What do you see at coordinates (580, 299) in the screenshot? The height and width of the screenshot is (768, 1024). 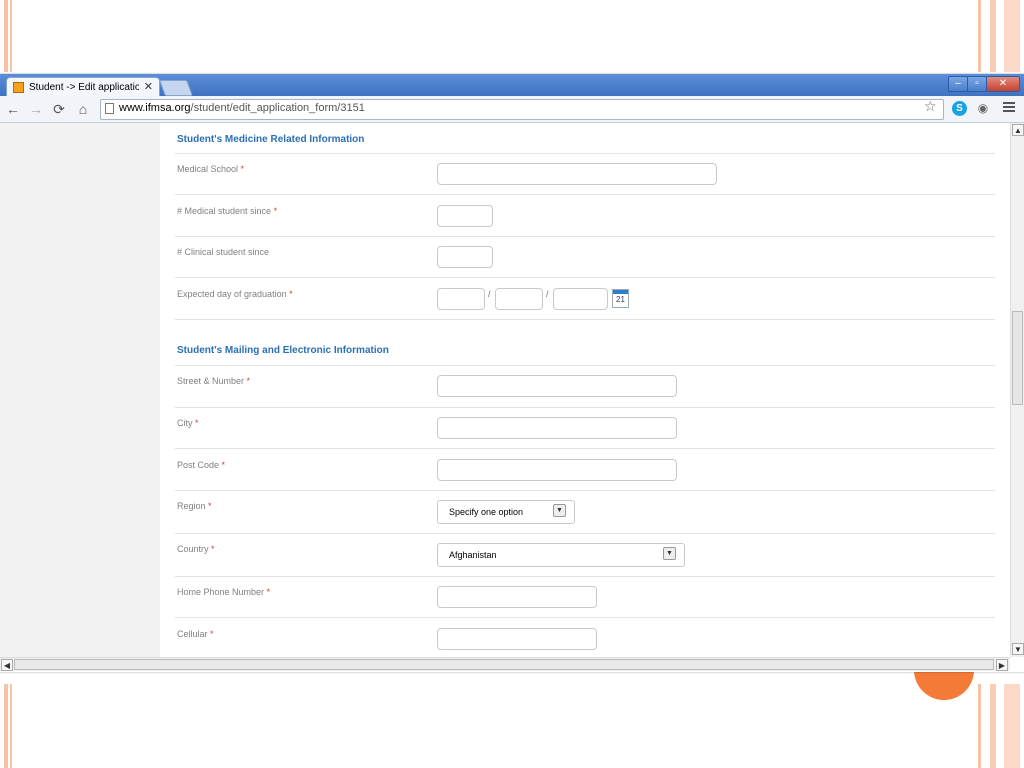 I see `graduation-year-input` at bounding box center [580, 299].